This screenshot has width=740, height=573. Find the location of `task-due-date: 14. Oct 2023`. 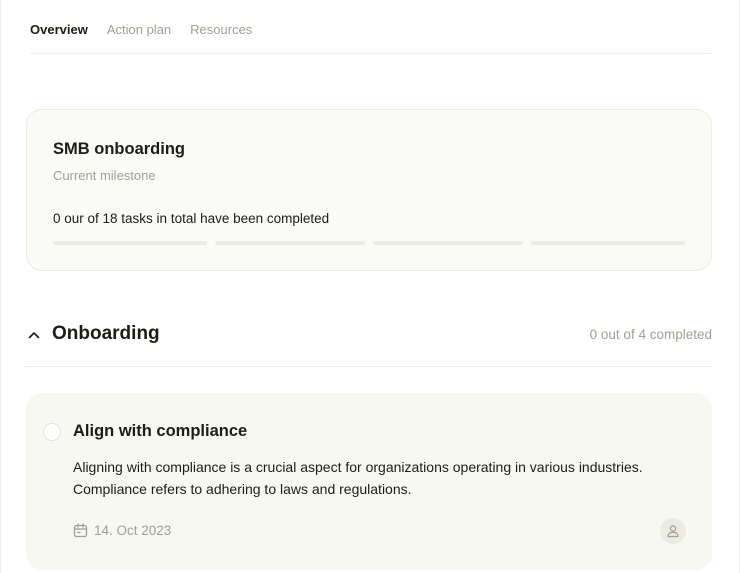

task-due-date: 14. Oct 2023 is located at coordinates (122, 530).